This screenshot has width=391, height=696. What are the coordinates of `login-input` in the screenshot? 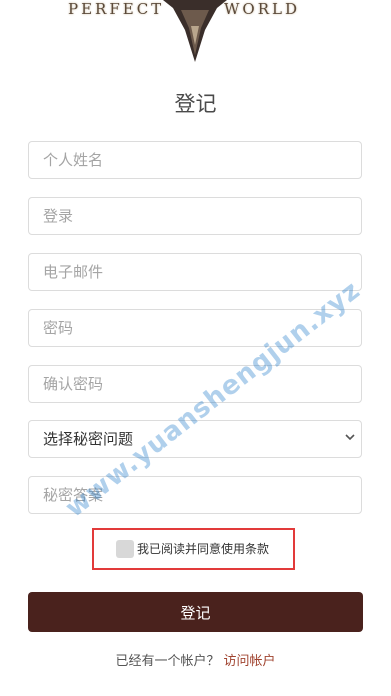 It's located at (195, 216).